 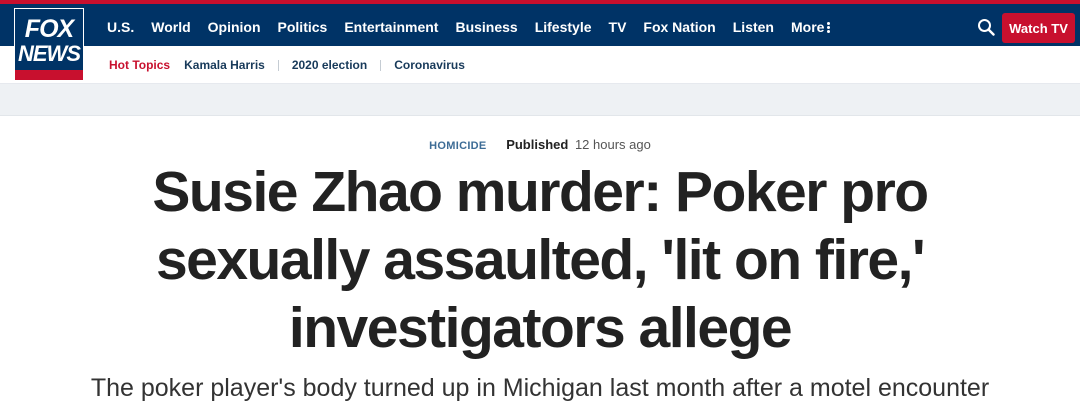 I want to click on ad-band, so click(x=540, y=100).